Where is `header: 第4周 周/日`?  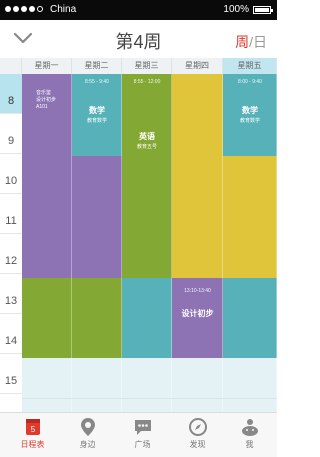 header: 第4周 周/日 is located at coordinates (138, 39).